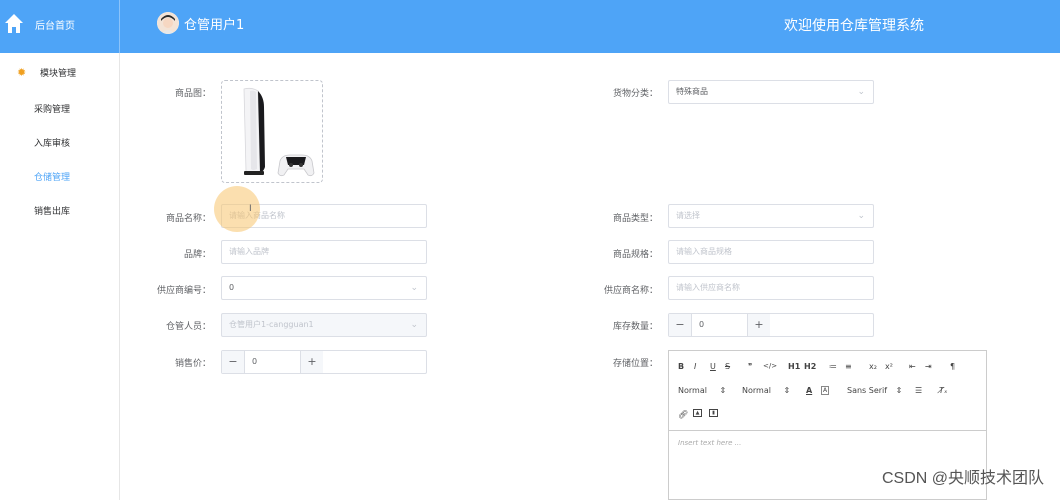  Describe the element at coordinates (214, 23) in the screenshot. I see `user-name: 仓管用户1` at that location.